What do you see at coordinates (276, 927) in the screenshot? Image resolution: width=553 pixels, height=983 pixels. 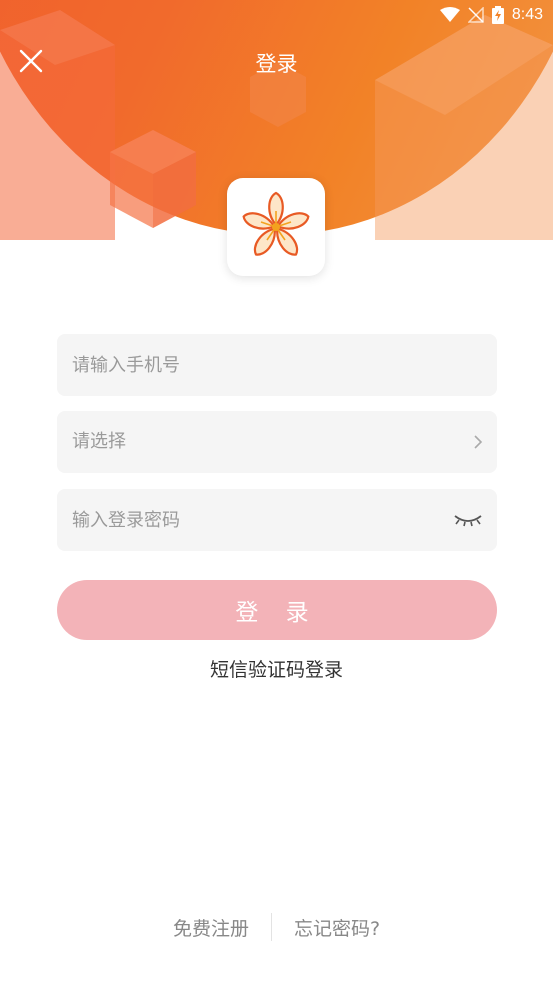 I see `footer-links: 免费注册 忘记密码?` at bounding box center [276, 927].